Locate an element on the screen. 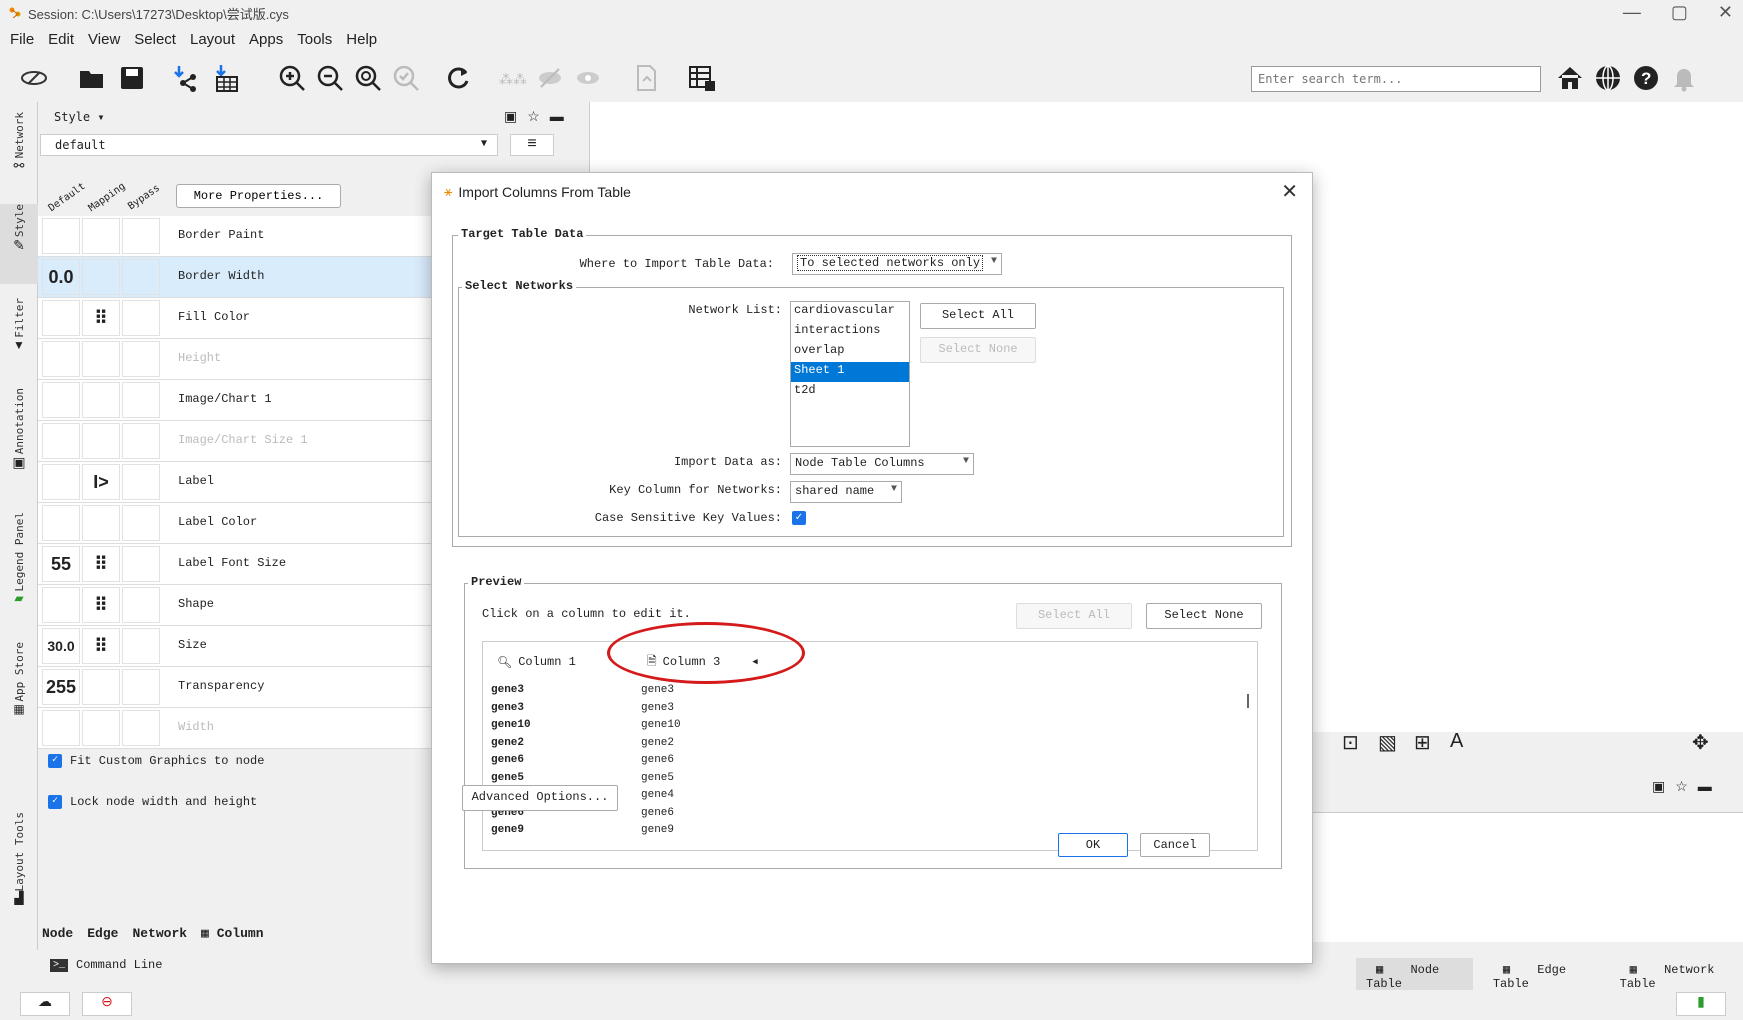 This screenshot has height=1020, width=1743. table-view-icon is located at coordinates (702, 78).